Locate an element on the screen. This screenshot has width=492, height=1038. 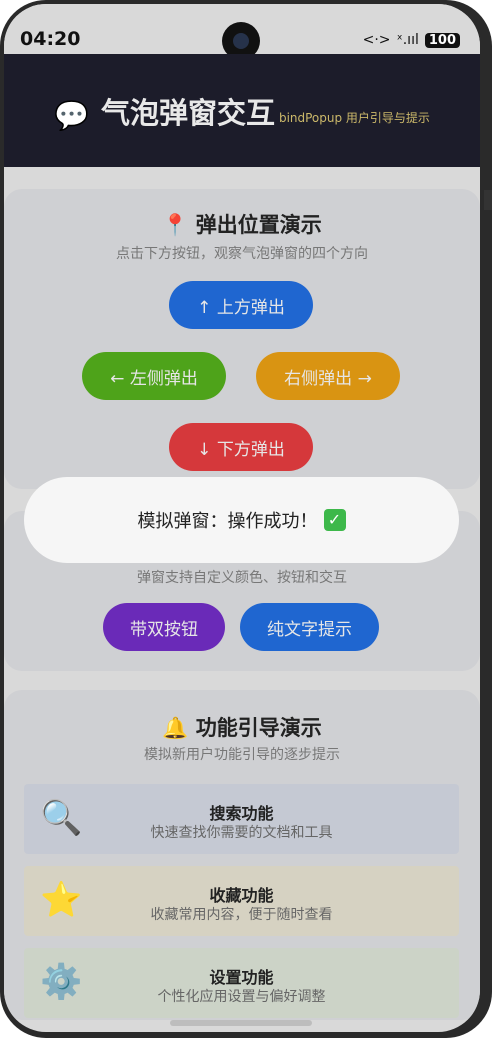
popup-right-button: 右侧弹出 → is located at coordinates (328, 376).